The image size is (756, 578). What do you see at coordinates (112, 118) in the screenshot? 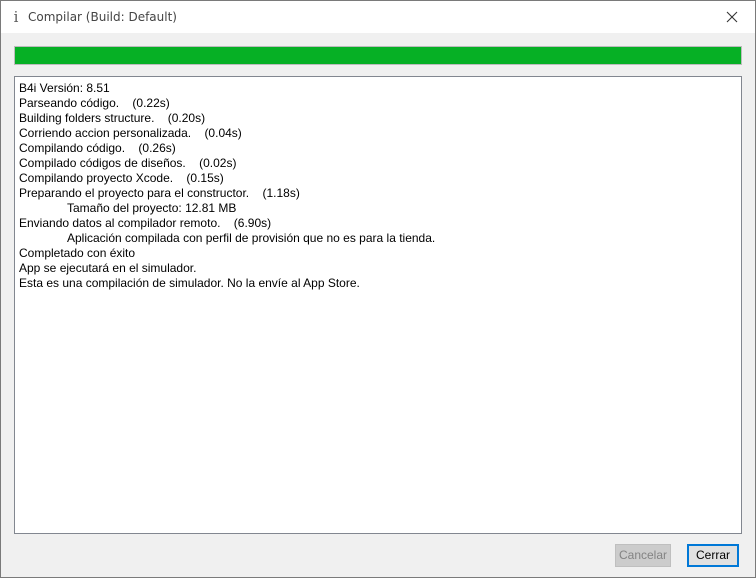
I see `log-line: Building folders structure. (0.20s)` at bounding box center [112, 118].